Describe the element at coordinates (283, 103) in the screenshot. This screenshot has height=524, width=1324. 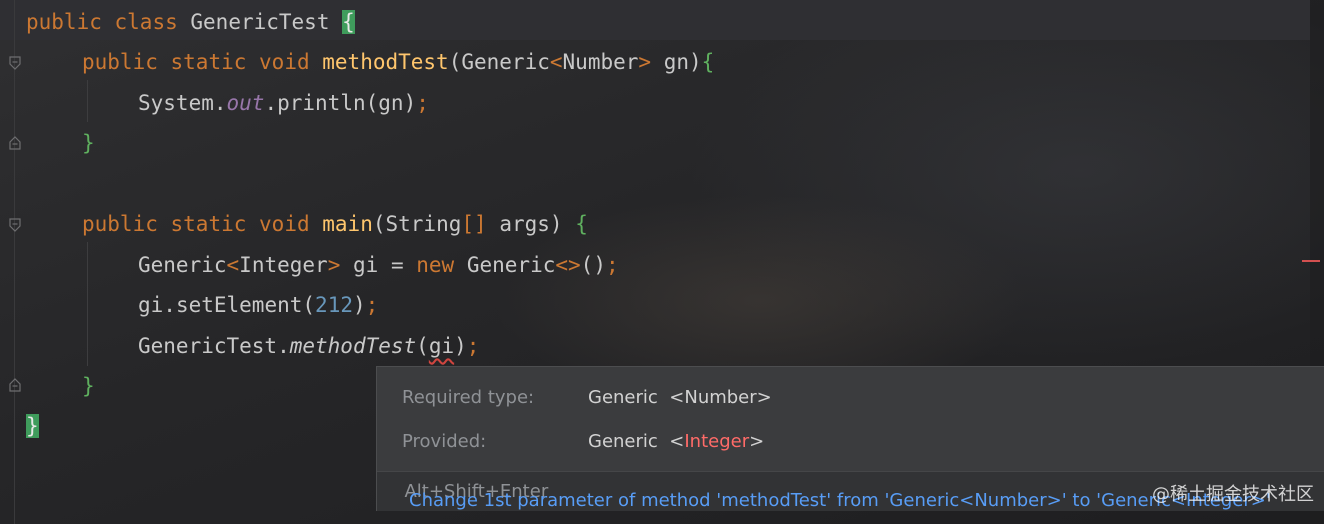
I see `code-line-3: System.out.println(gn);` at that location.